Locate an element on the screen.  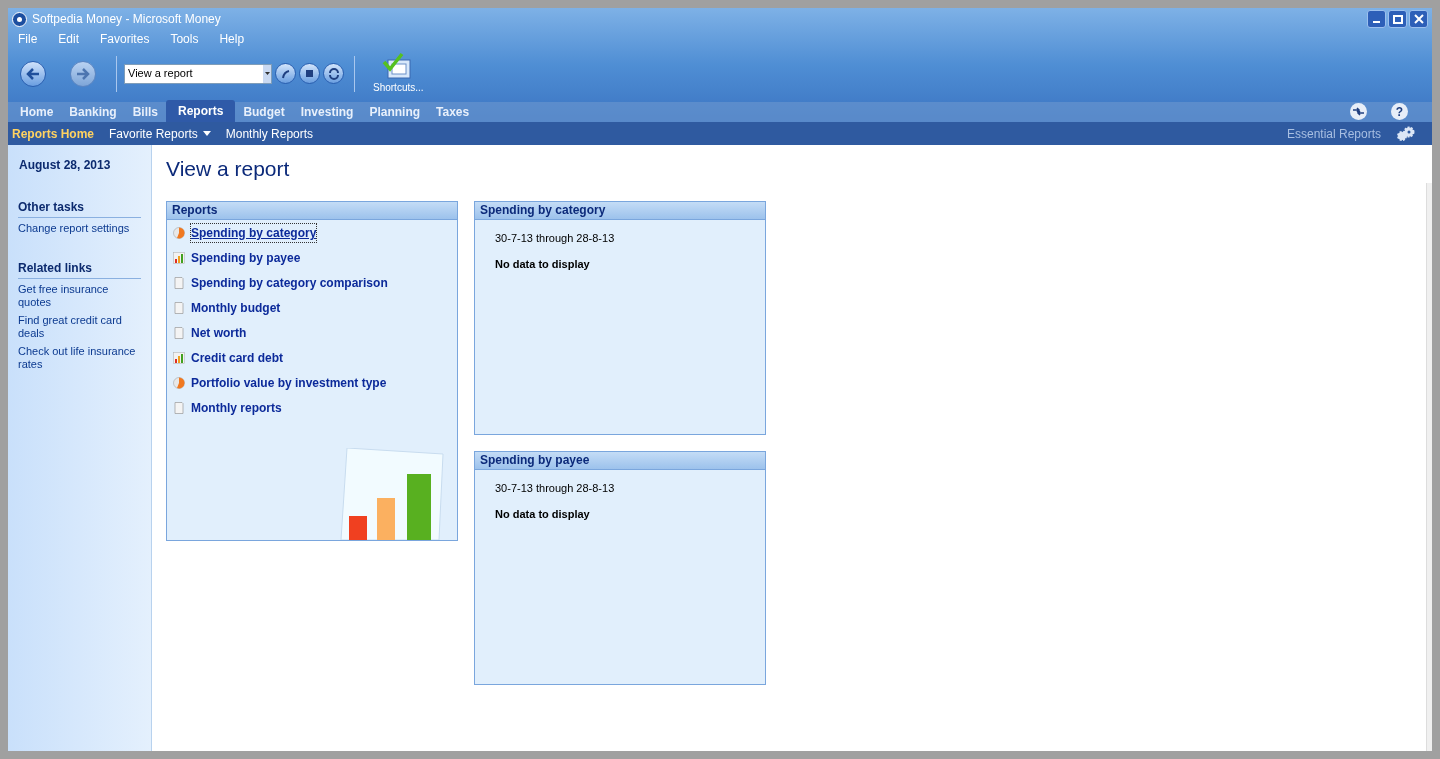
panel-header: Spending by payee is located at coordinates (620, 460).